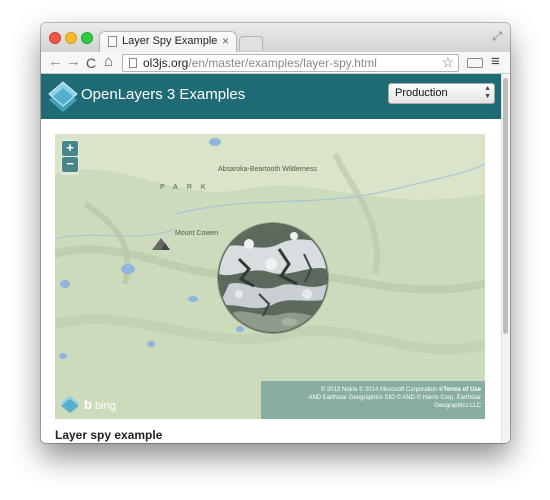  I want to click on openlayers-logo-icon, so click(63, 96).